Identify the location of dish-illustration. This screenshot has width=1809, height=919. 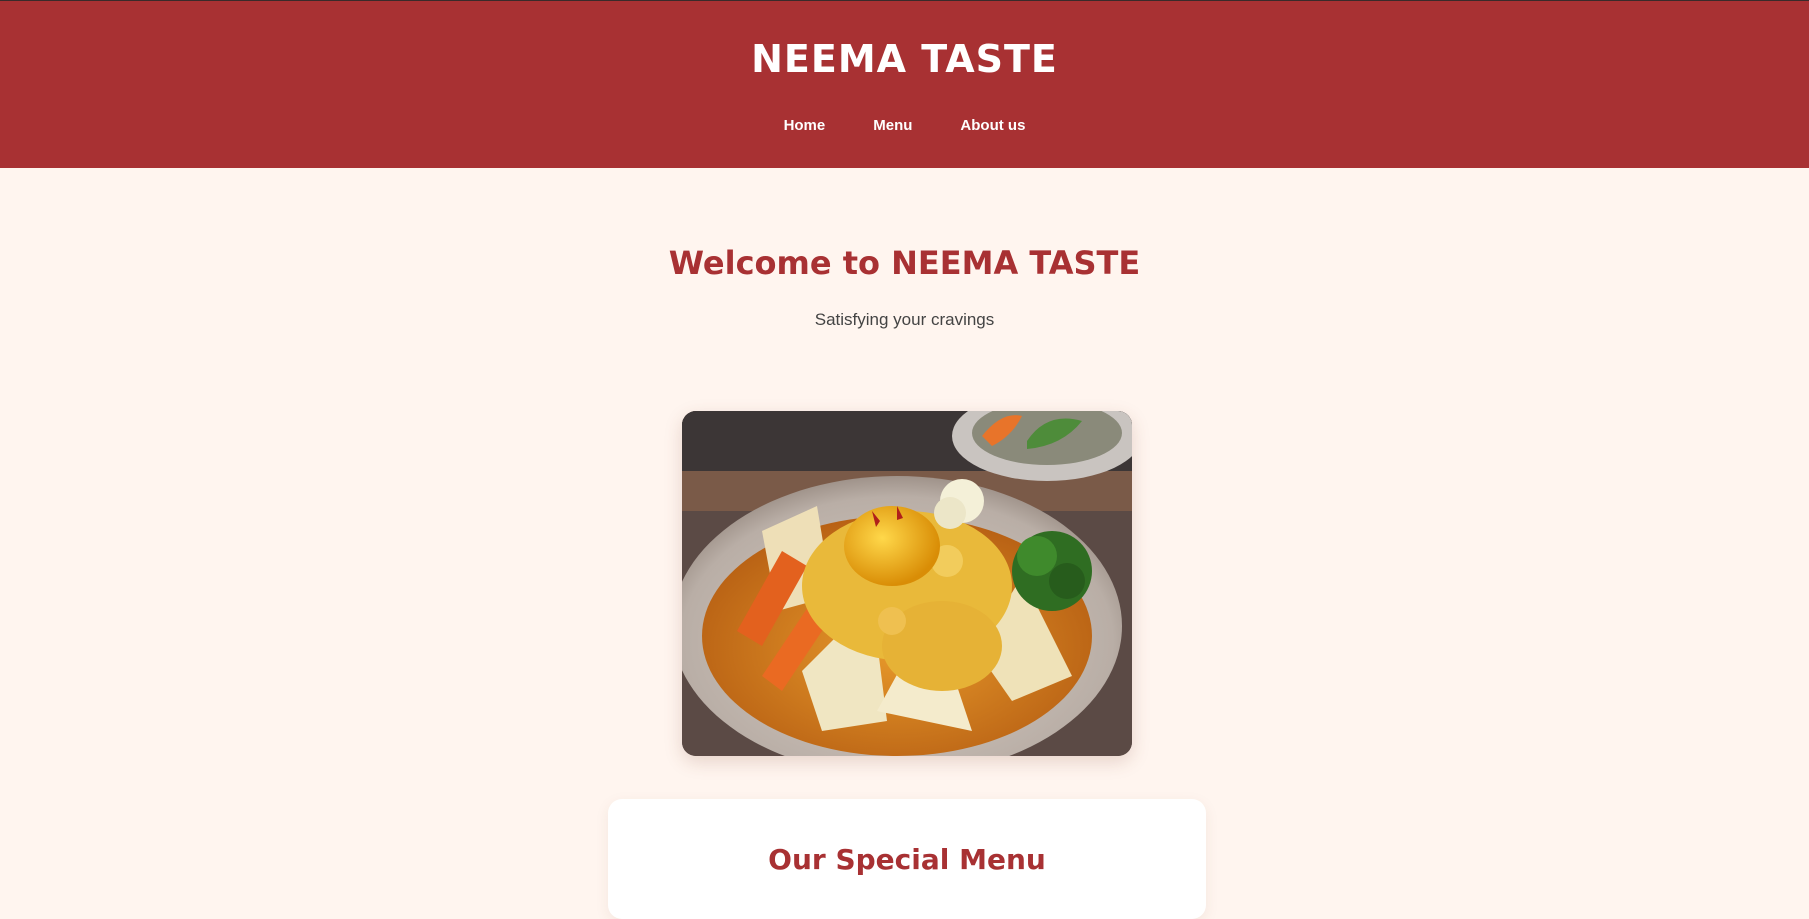
(907, 583).